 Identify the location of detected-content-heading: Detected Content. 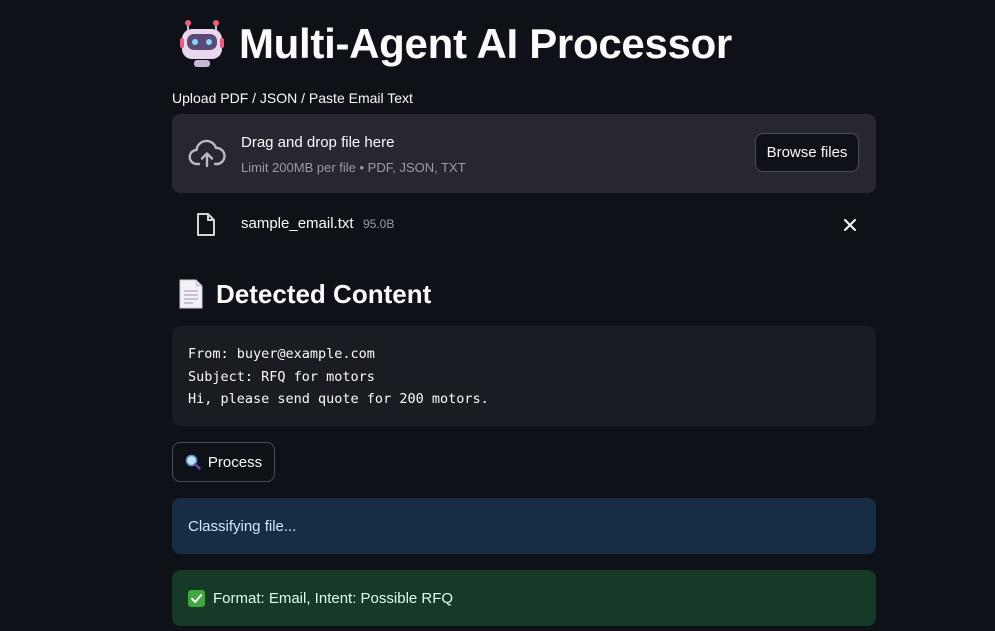
(304, 294).